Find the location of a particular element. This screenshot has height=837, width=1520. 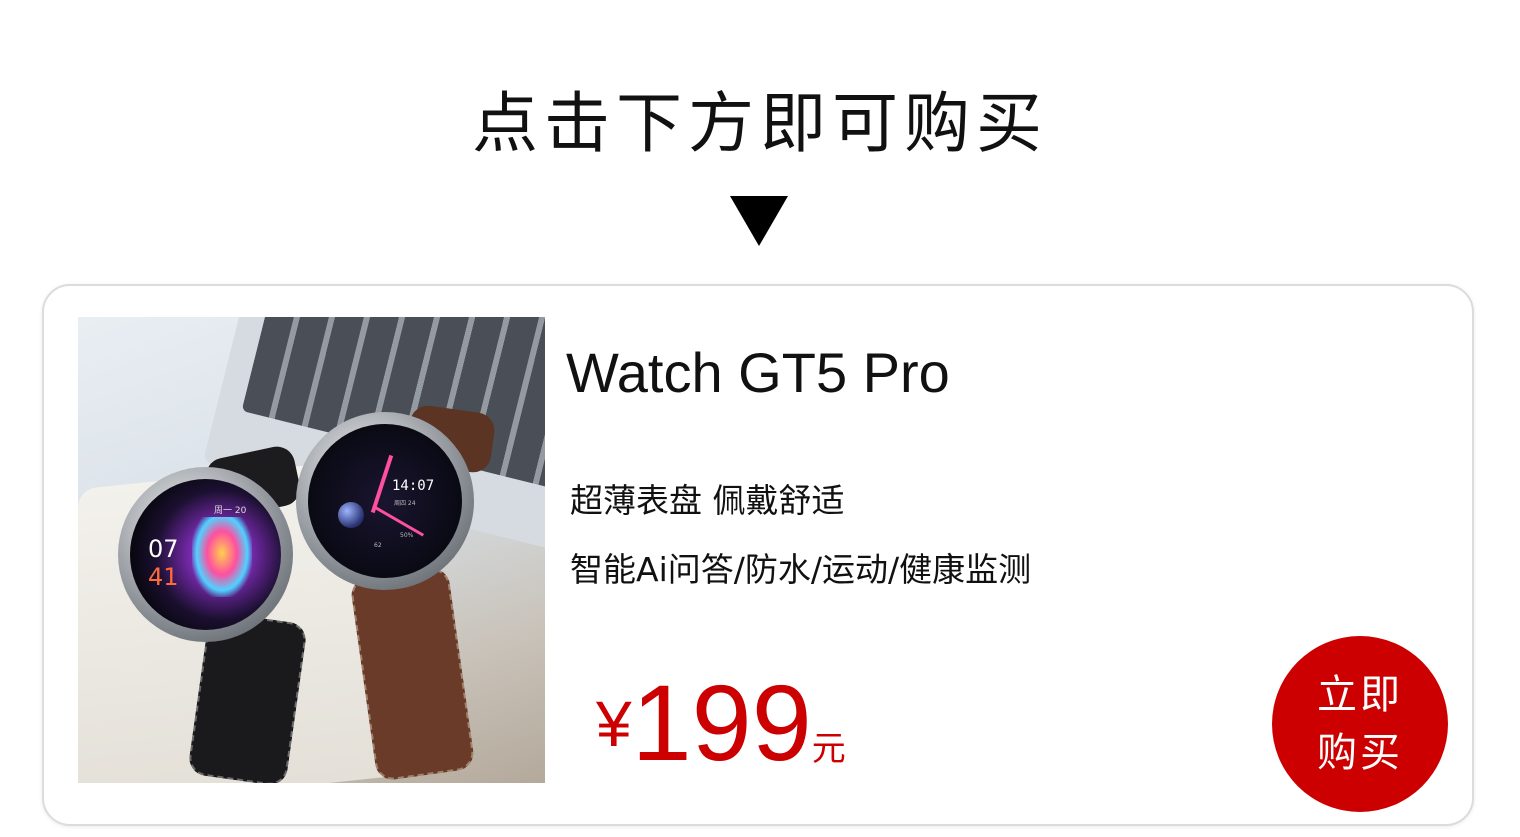

price-unit: 元 is located at coordinates (828, 749).